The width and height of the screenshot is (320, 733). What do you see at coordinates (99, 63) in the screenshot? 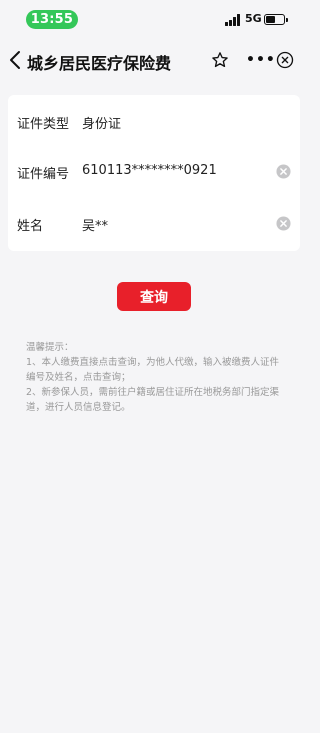
I see `page-title: 城乡居民医疗保险费` at bounding box center [99, 63].